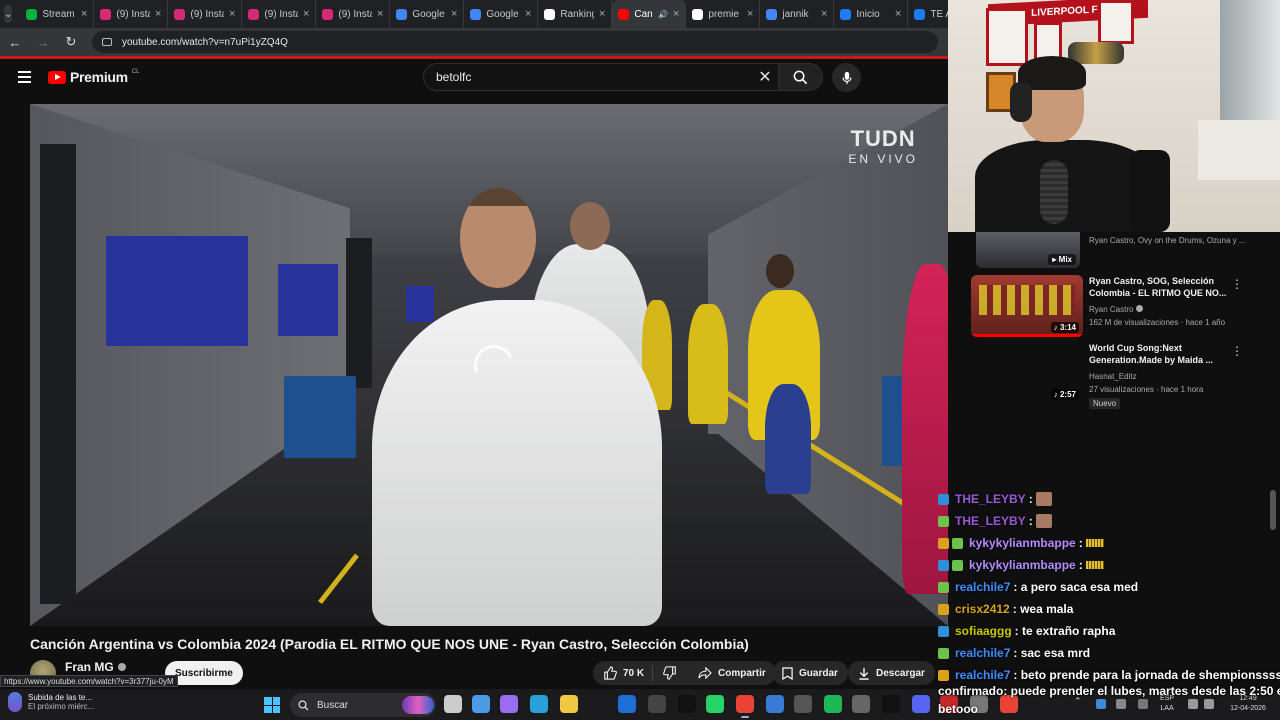  Describe the element at coordinates (481, 704) in the screenshot. I see `widgets-icon` at that location.